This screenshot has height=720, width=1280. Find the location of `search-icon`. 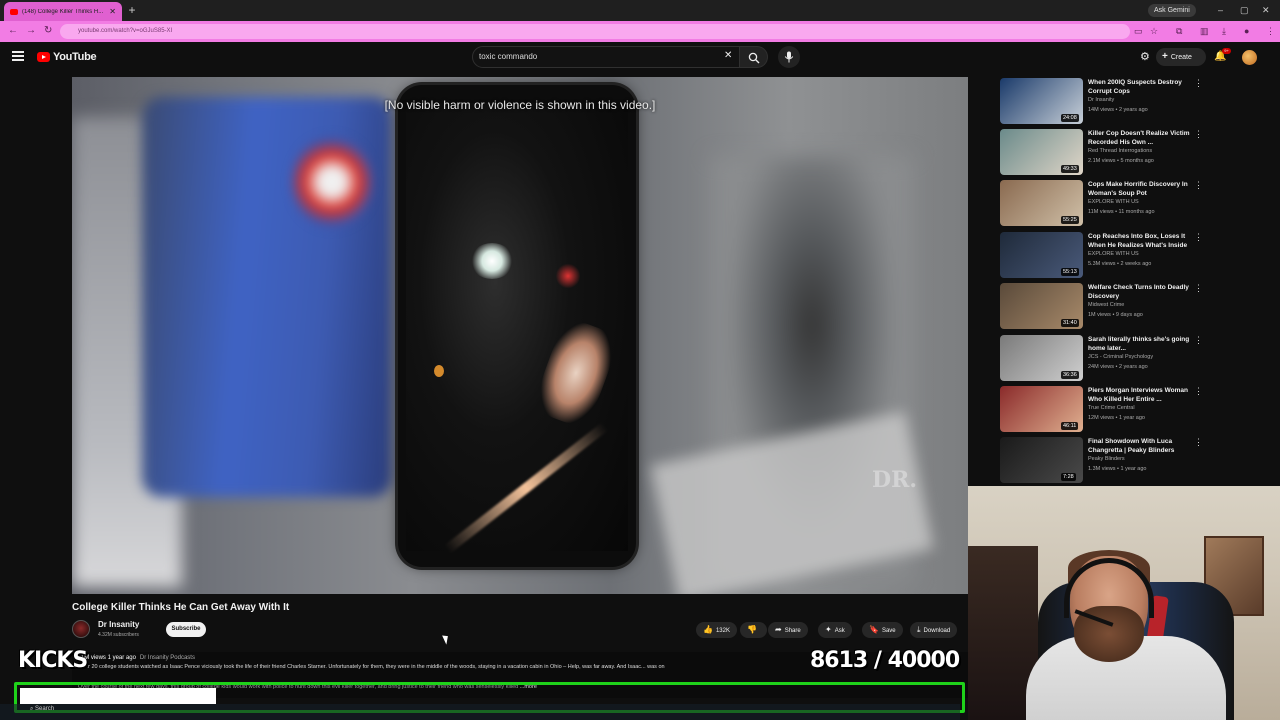

search-icon is located at coordinates (754, 58).